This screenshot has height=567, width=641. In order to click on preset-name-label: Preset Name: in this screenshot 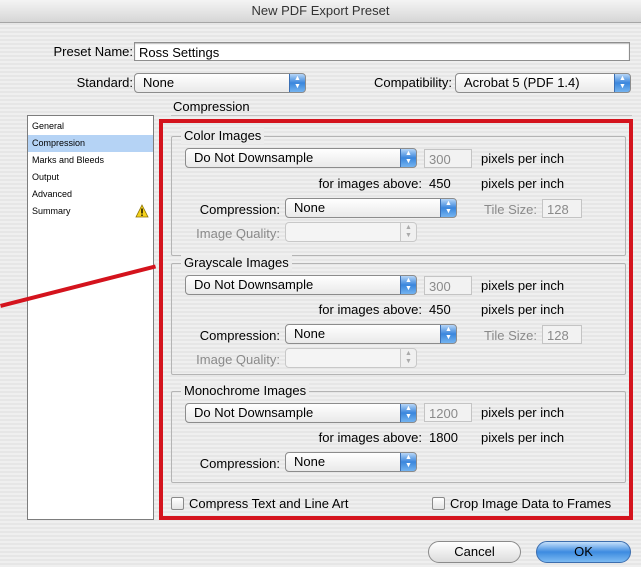, I will do `click(93, 51)`.